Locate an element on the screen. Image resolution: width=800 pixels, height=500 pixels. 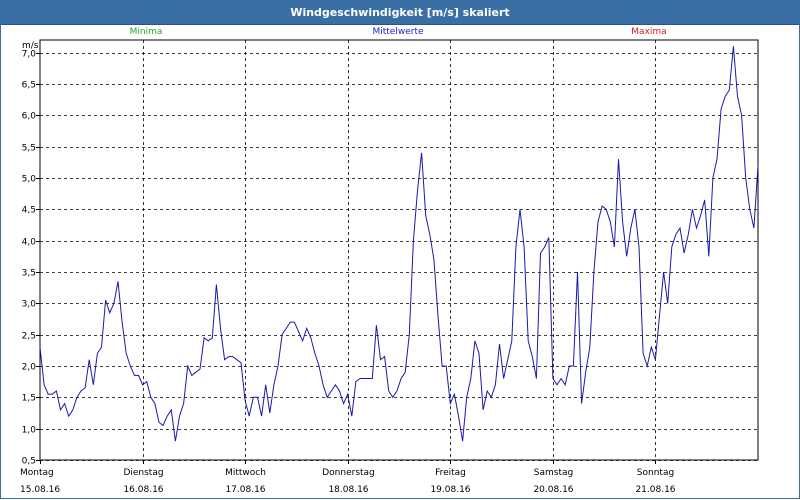
y-tick-label: 5,5 is located at coordinates (29, 149).